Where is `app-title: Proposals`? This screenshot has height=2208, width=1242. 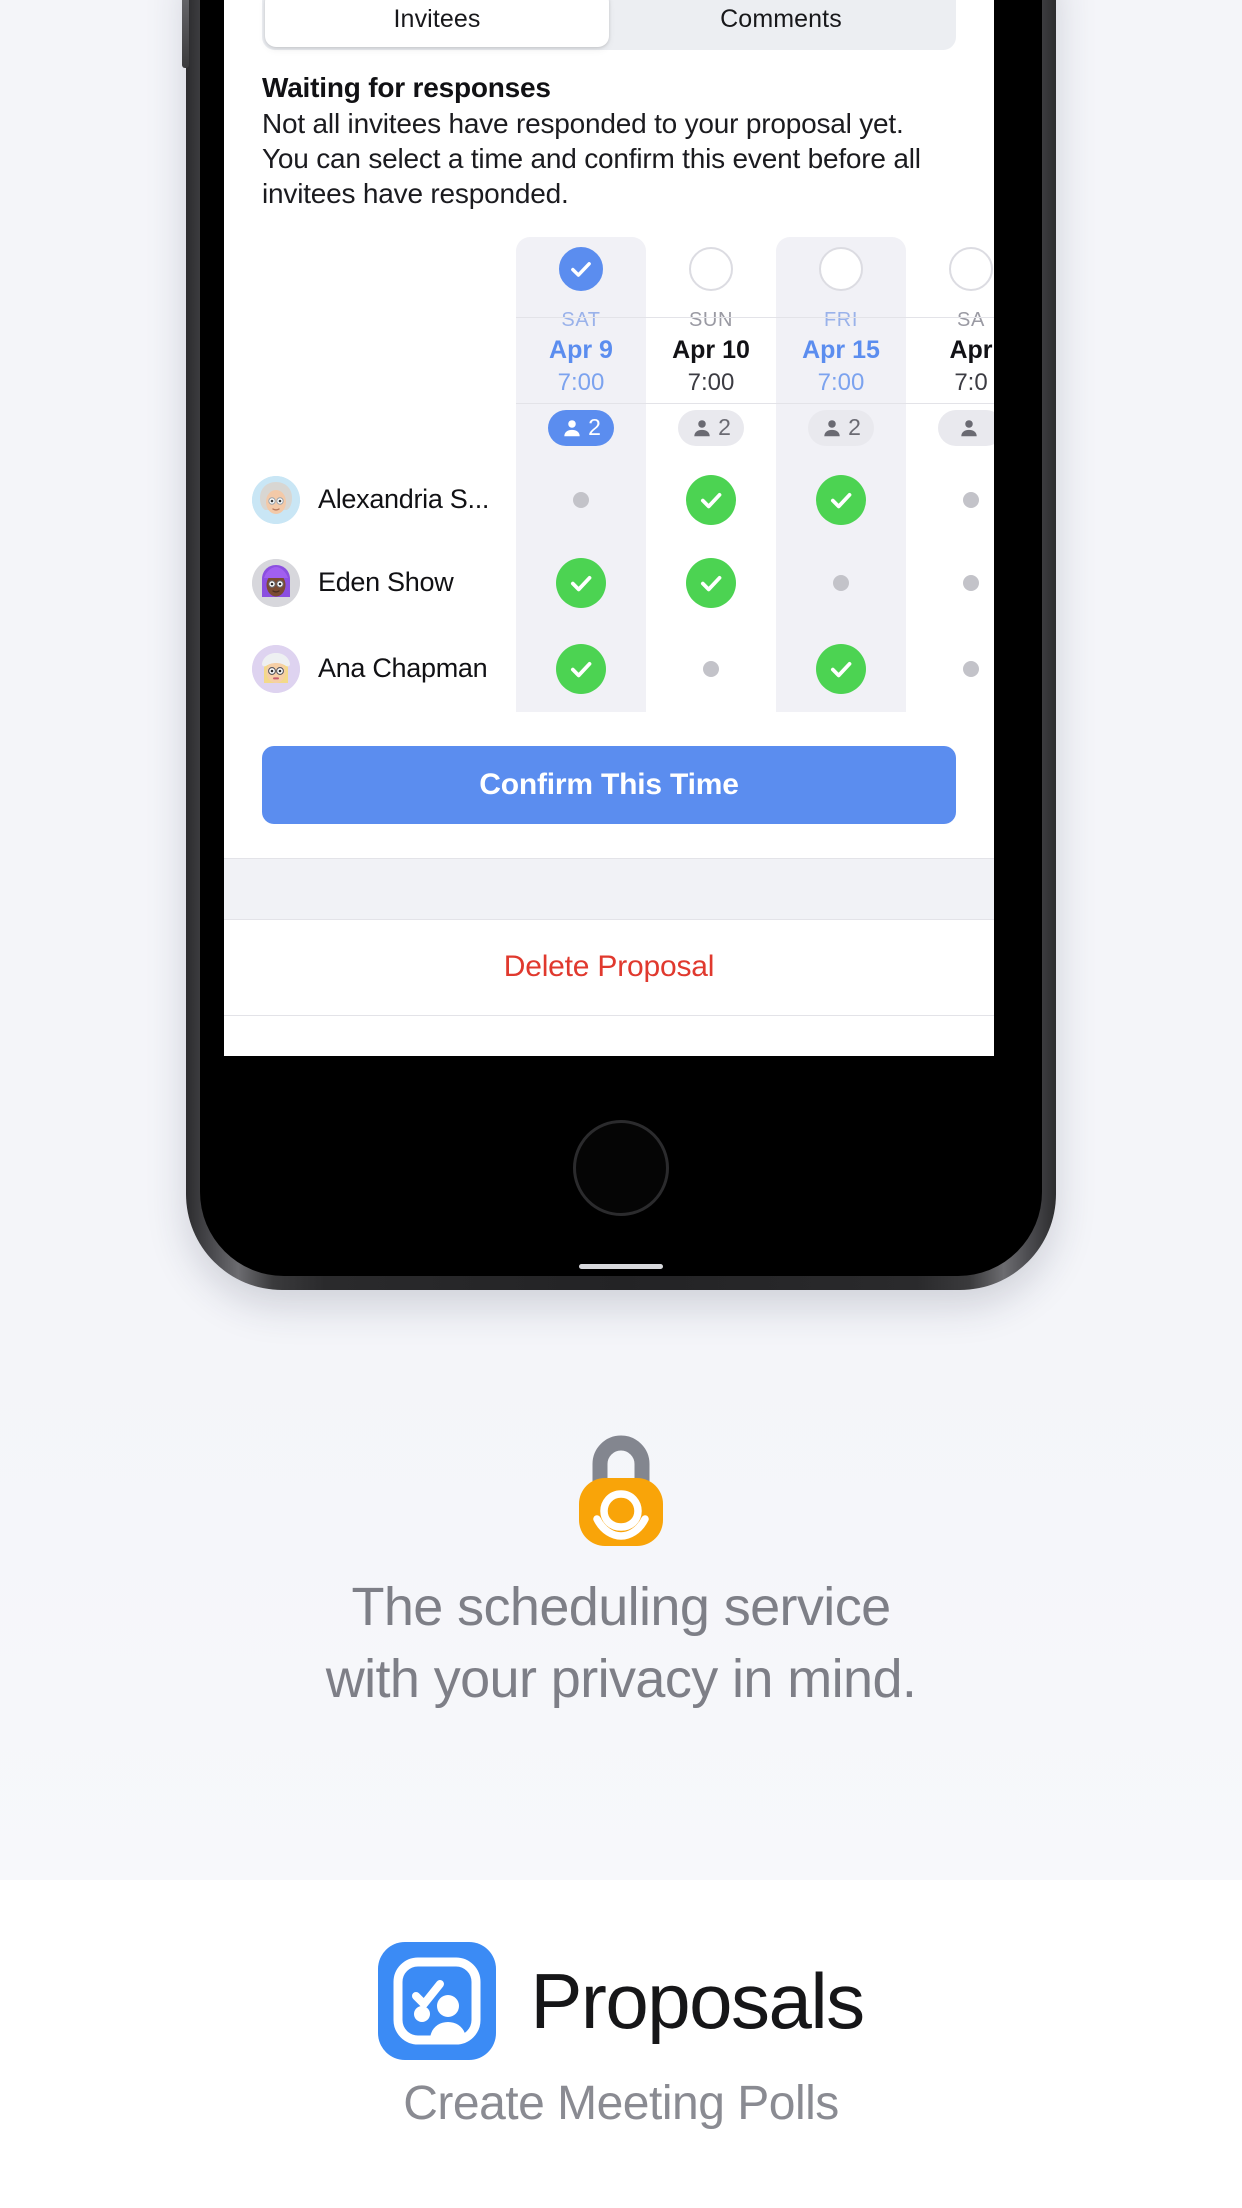
app-title: Proposals is located at coordinates (697, 2000).